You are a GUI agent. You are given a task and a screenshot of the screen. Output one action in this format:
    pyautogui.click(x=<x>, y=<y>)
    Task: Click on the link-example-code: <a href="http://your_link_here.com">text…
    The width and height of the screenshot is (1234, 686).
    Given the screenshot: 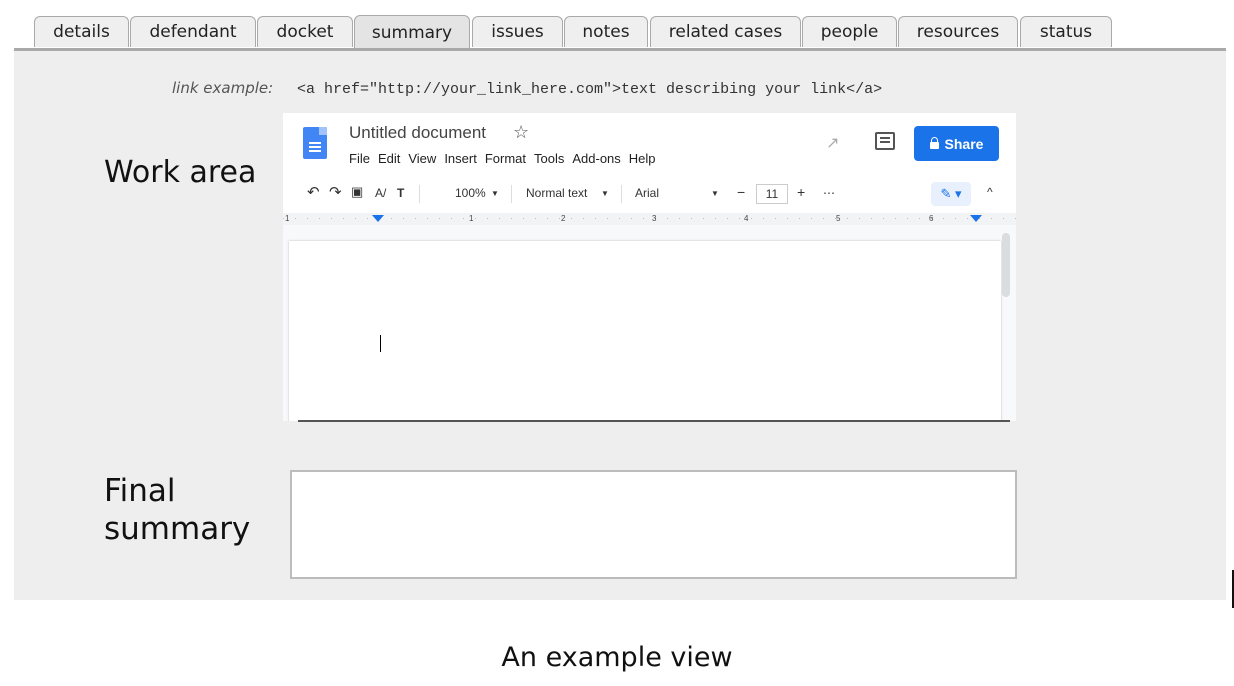 What is the action you would take?
    pyautogui.click(x=590, y=89)
    